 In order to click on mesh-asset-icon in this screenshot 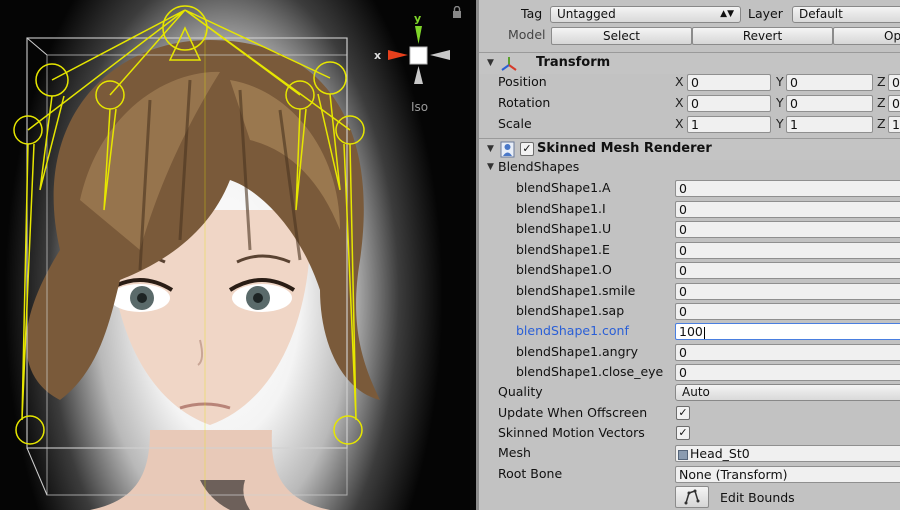, I will do `click(683, 454)`.